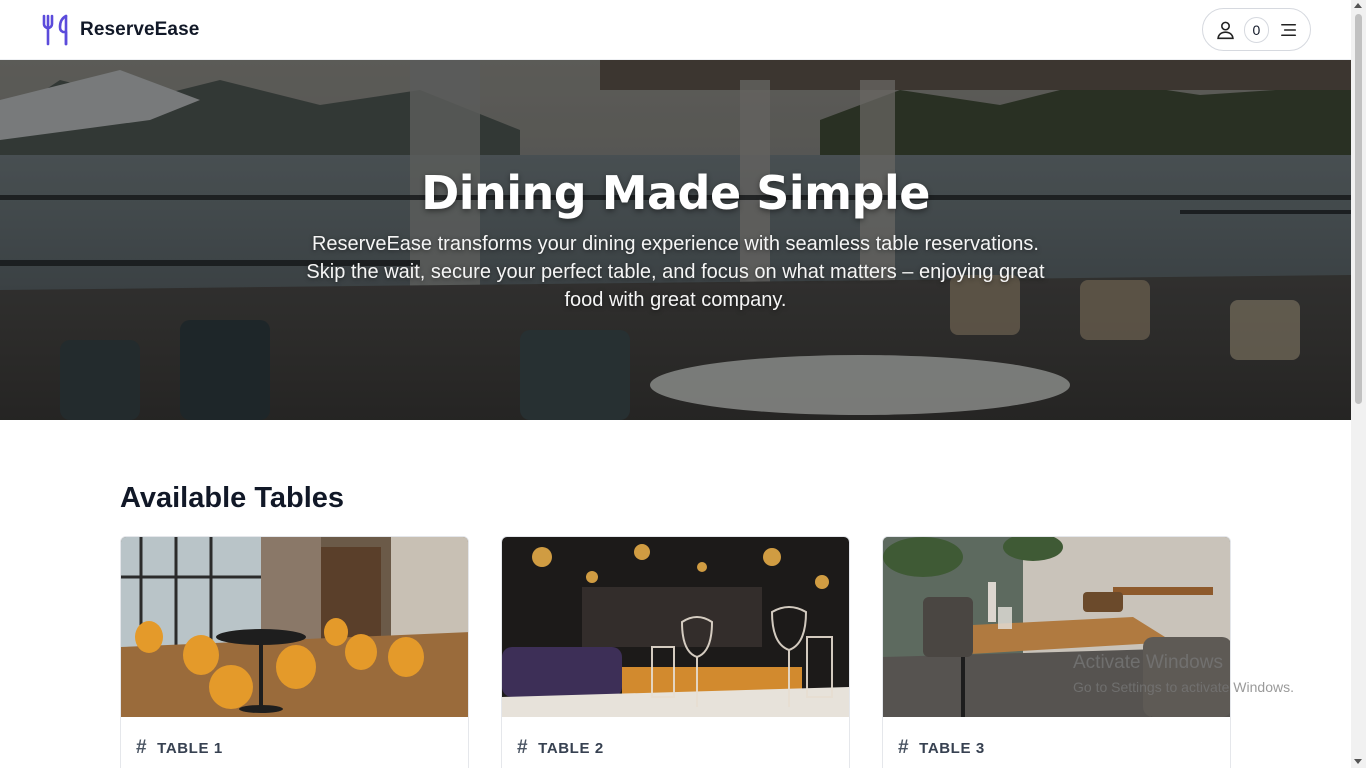 This screenshot has height=768, width=1366. I want to click on scroll-down-arrow-icon, so click(1358, 761).